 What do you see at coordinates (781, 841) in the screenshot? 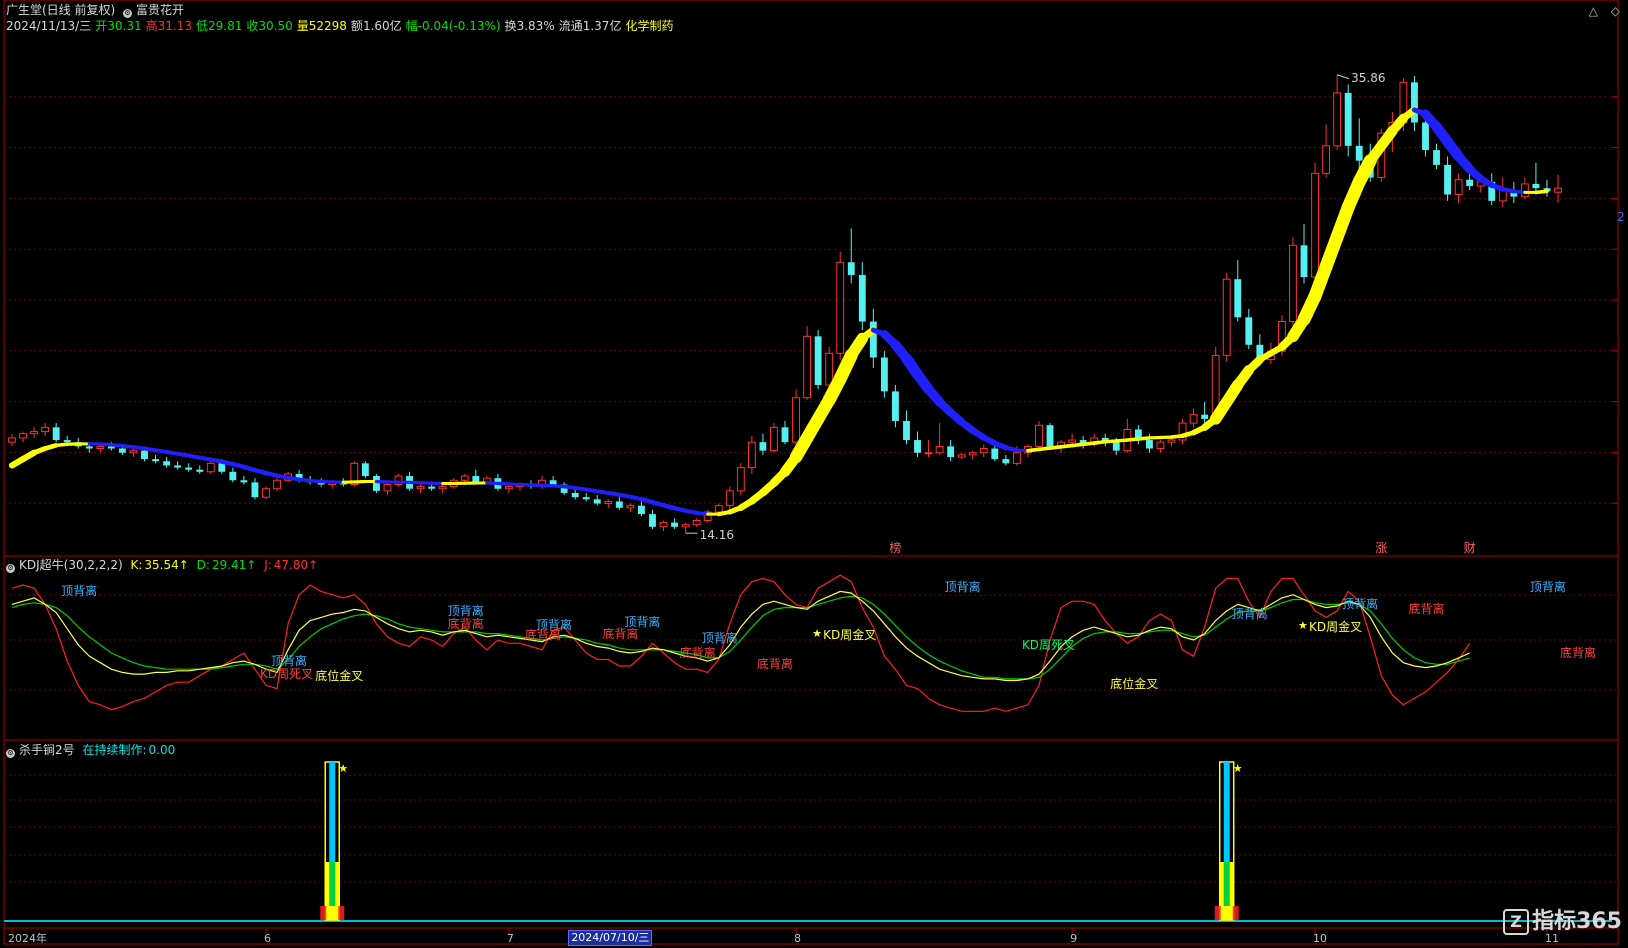
I see `killer-signal-bars: ★ ★` at bounding box center [781, 841].